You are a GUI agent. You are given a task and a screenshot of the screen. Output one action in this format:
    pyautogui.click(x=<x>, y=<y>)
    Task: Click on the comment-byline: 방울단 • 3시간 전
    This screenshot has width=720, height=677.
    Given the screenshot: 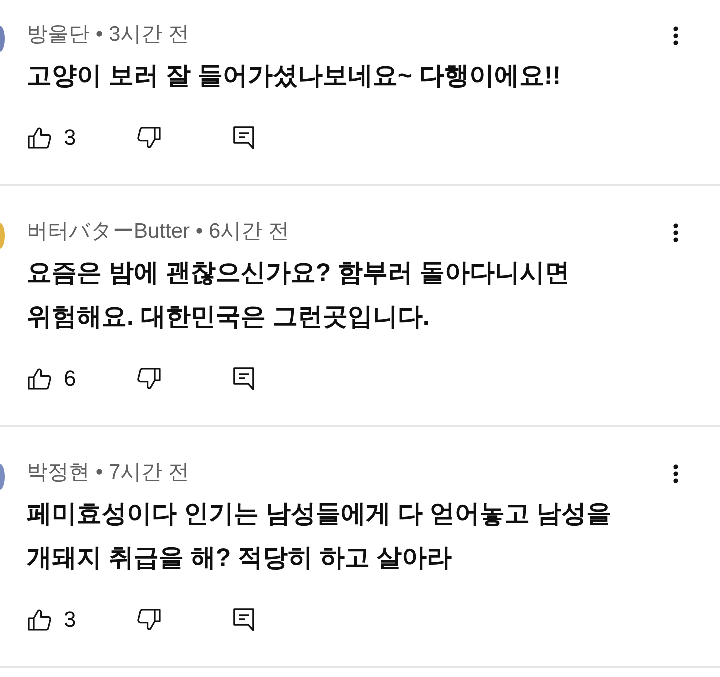 What is the action you would take?
    pyautogui.click(x=109, y=35)
    